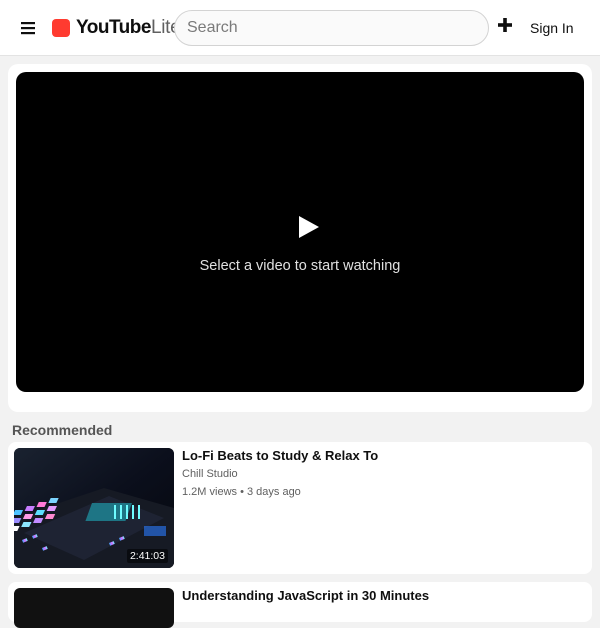  Describe the element at coordinates (309, 227) in the screenshot. I see `play-icon` at that location.